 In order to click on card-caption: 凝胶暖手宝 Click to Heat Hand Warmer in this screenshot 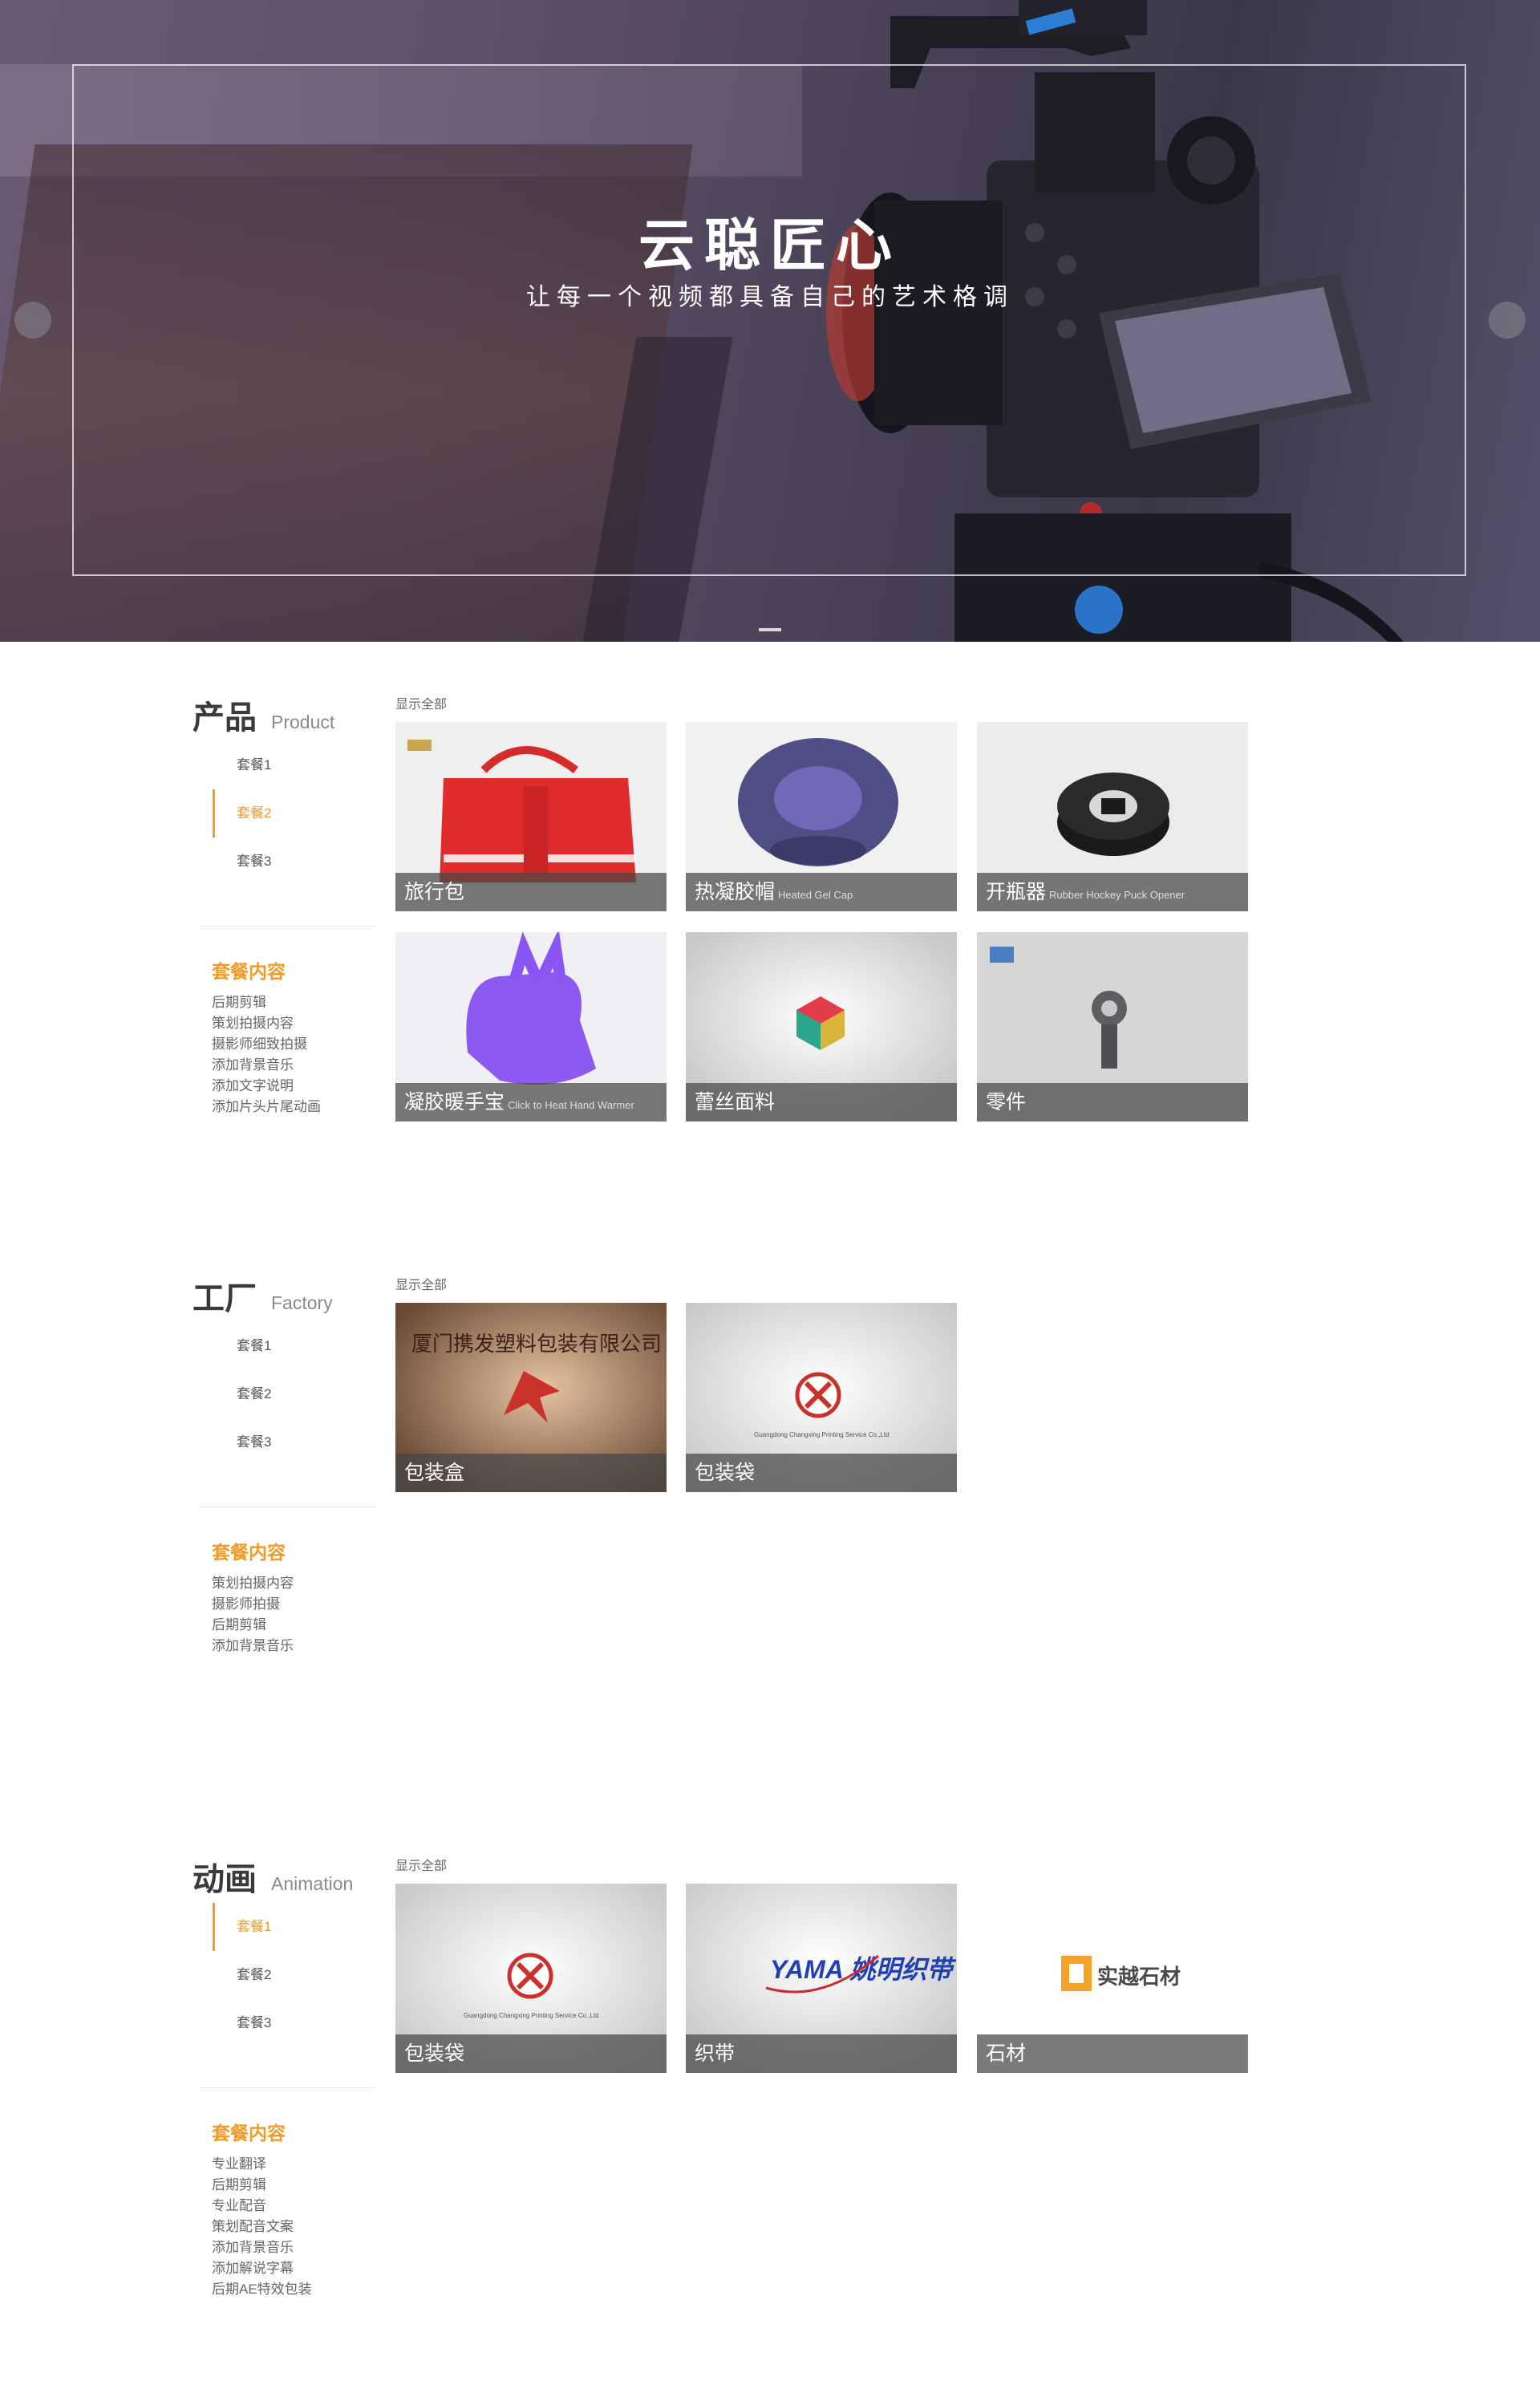, I will do `click(531, 1102)`.